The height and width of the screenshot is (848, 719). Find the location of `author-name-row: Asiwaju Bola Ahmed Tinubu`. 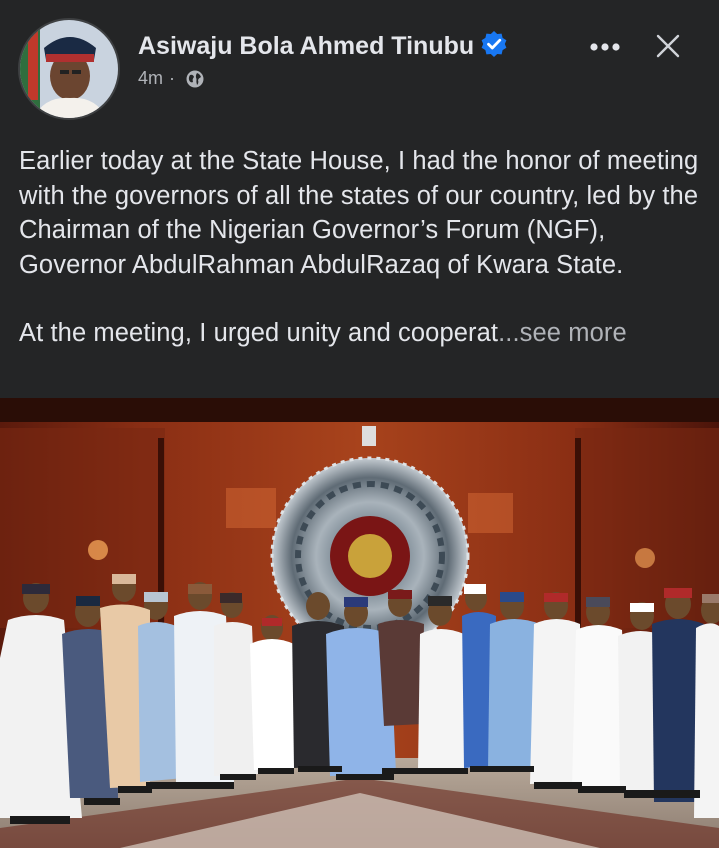

author-name-row: Asiwaju Bola Ahmed Tinubu is located at coordinates (323, 45).